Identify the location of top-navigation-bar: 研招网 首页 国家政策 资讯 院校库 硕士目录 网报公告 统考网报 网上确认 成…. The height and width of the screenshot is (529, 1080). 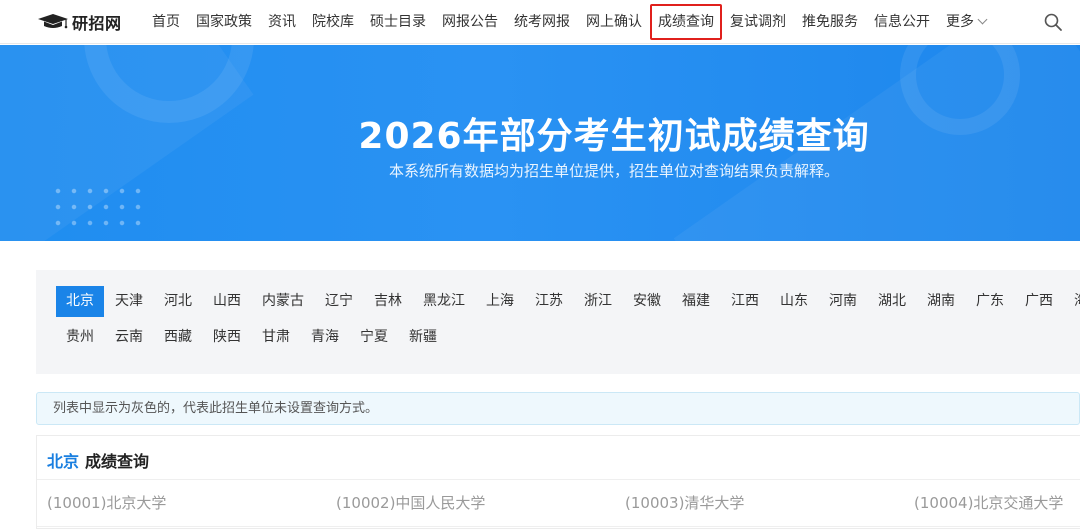
(540, 22).